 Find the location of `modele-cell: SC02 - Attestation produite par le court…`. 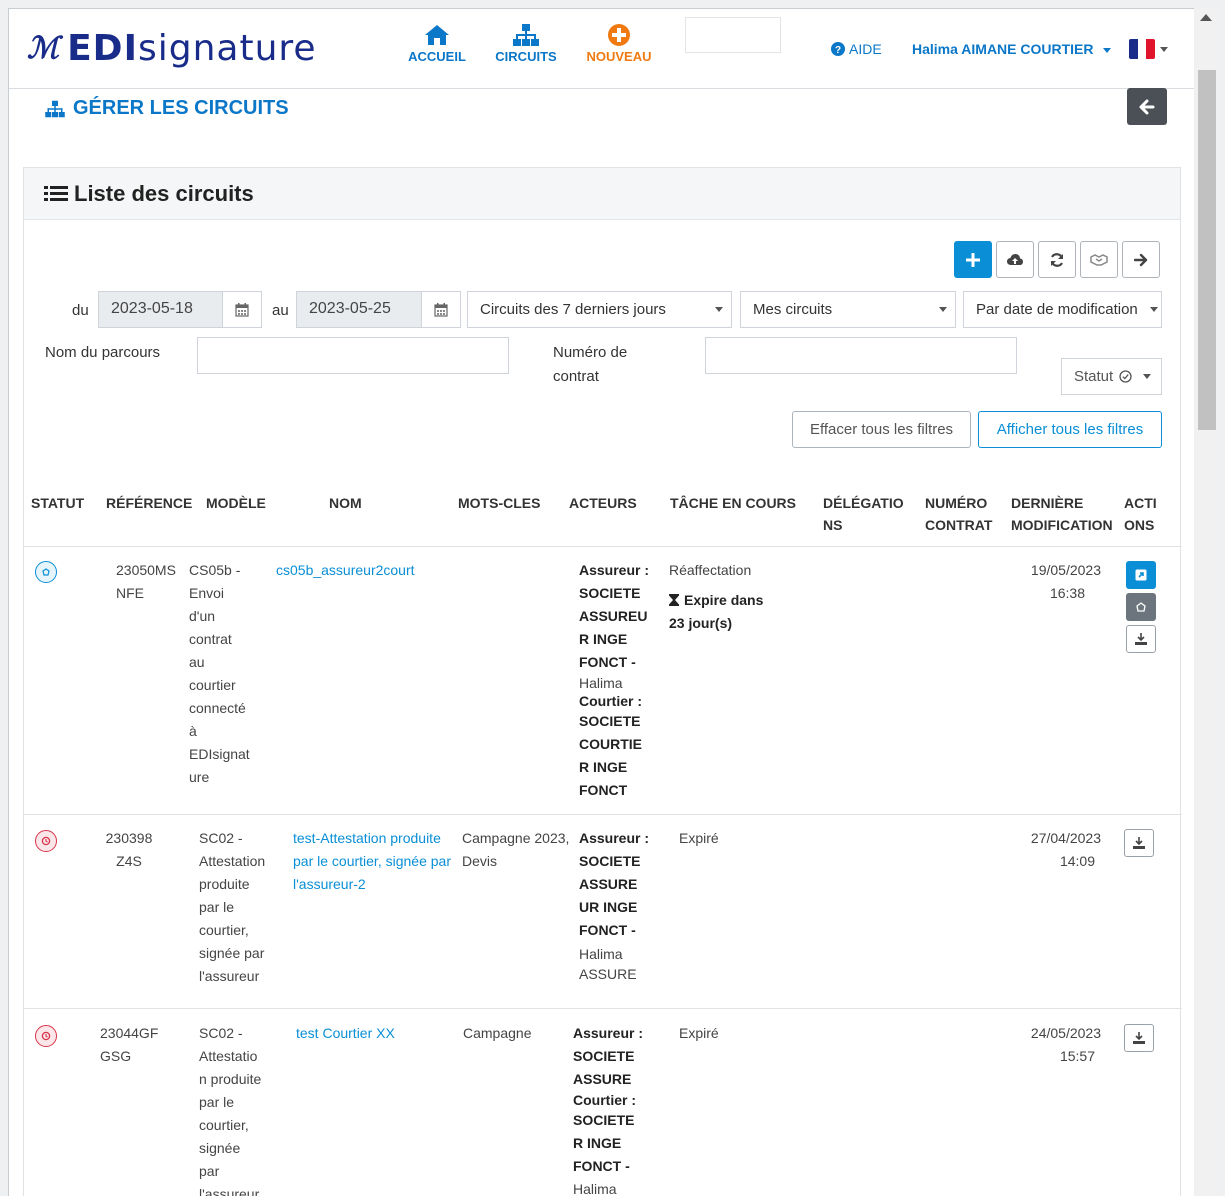

modele-cell: SC02 - Attestation produite par le court… is located at coordinates (232, 907).